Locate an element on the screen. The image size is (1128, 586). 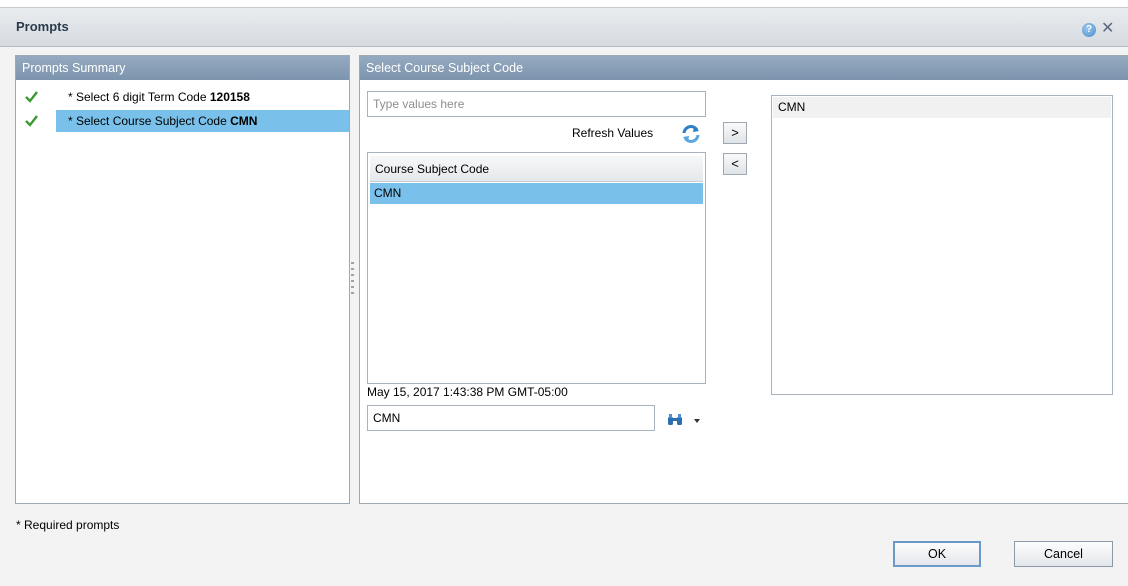
refresh-timestamp: May 15, 2017 1:43:38 PM GMT-05:00 is located at coordinates (467, 392).